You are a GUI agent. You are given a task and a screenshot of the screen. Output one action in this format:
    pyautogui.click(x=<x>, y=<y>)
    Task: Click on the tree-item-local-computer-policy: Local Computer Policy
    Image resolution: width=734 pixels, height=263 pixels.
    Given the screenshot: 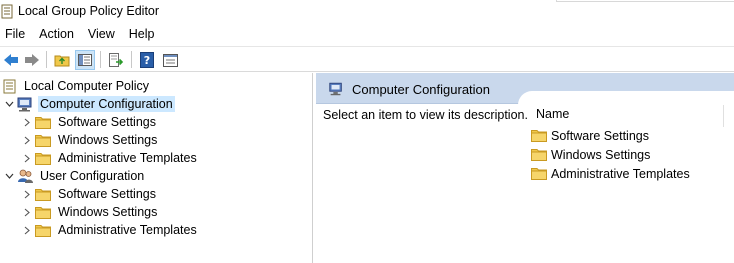 What is the action you would take?
    pyautogui.click(x=75, y=86)
    